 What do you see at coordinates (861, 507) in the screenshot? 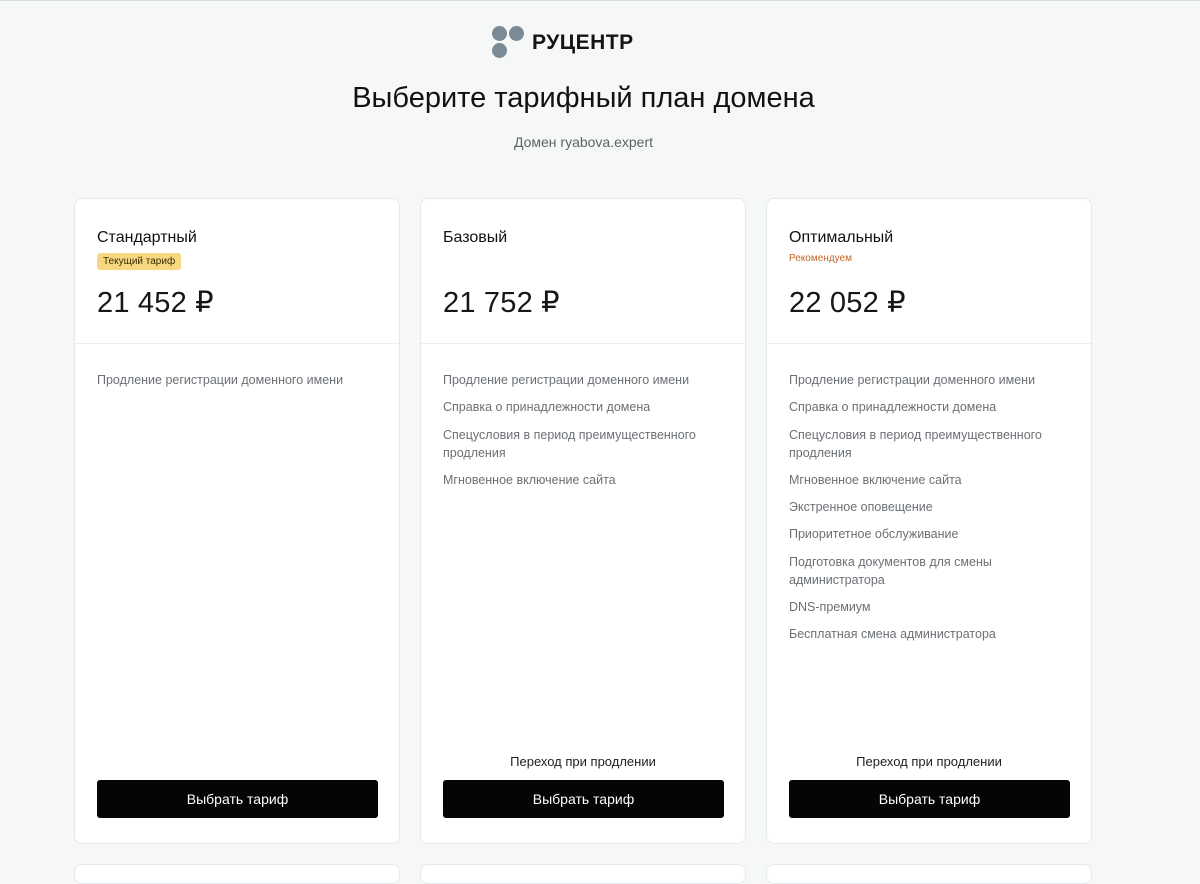
I see `feature-item: Экстренное оповещение` at bounding box center [861, 507].